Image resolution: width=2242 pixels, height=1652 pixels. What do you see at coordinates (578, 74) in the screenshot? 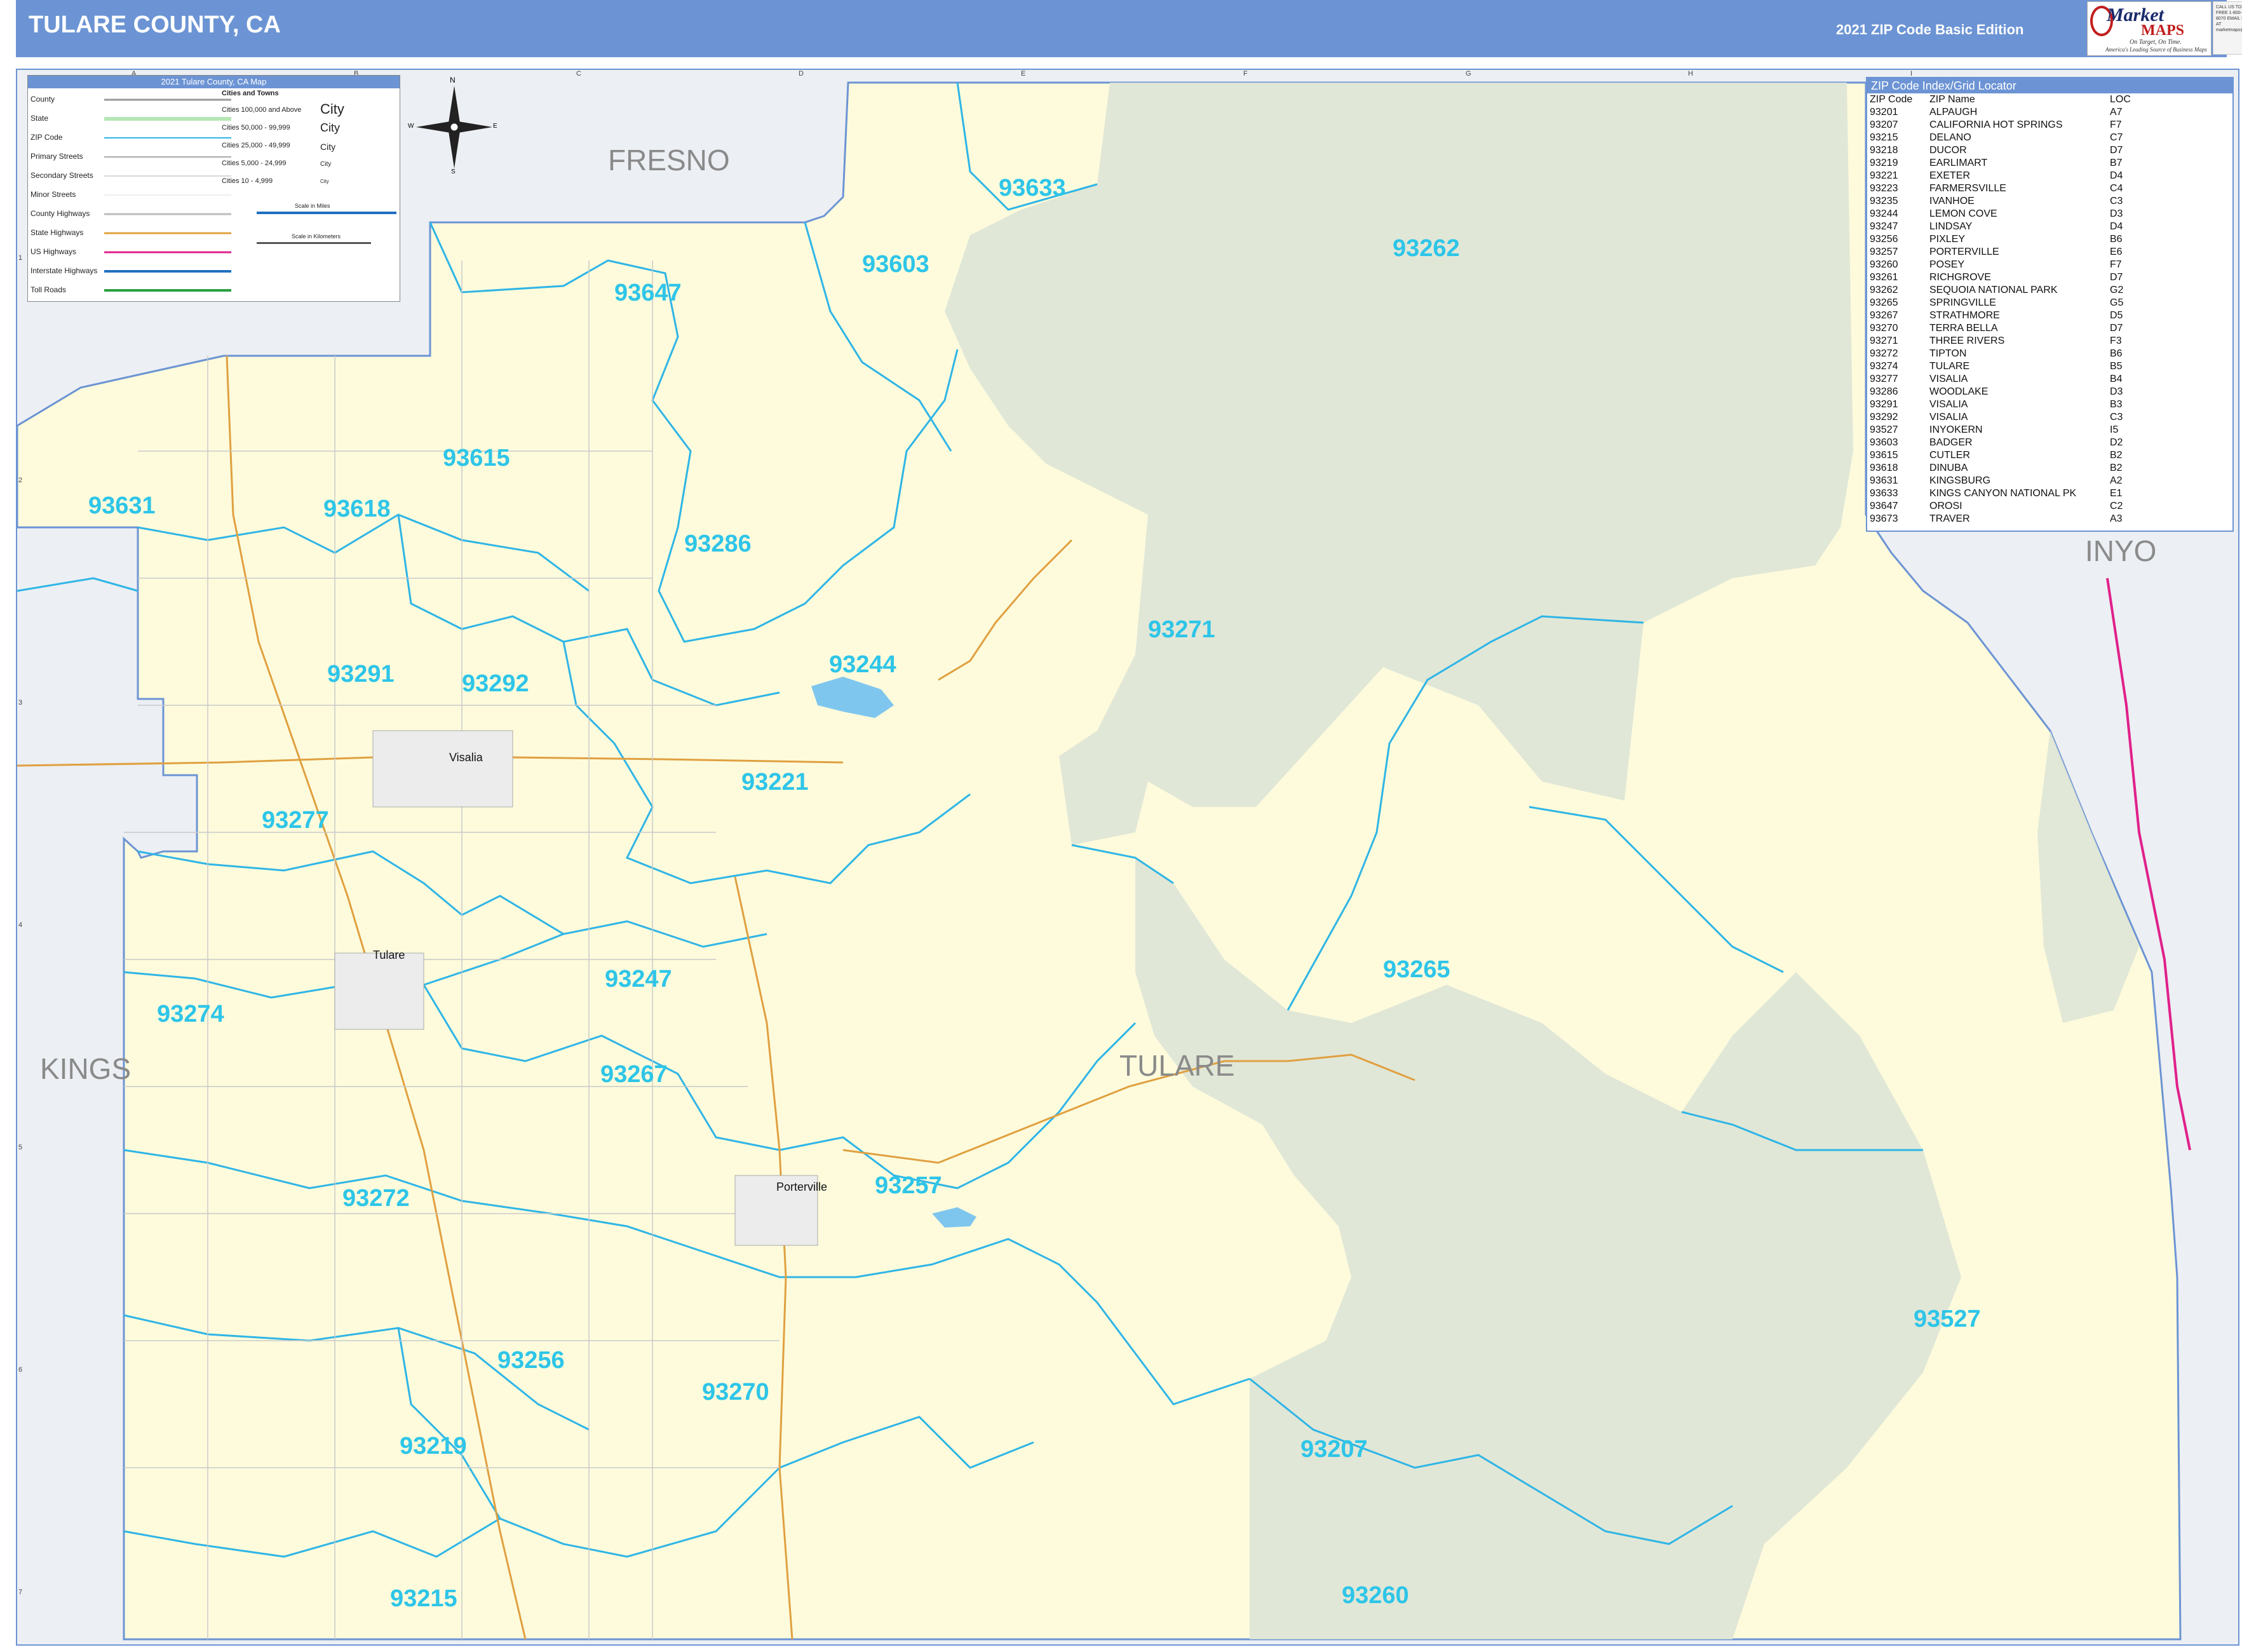
I see `grid-col-c: C` at bounding box center [578, 74].